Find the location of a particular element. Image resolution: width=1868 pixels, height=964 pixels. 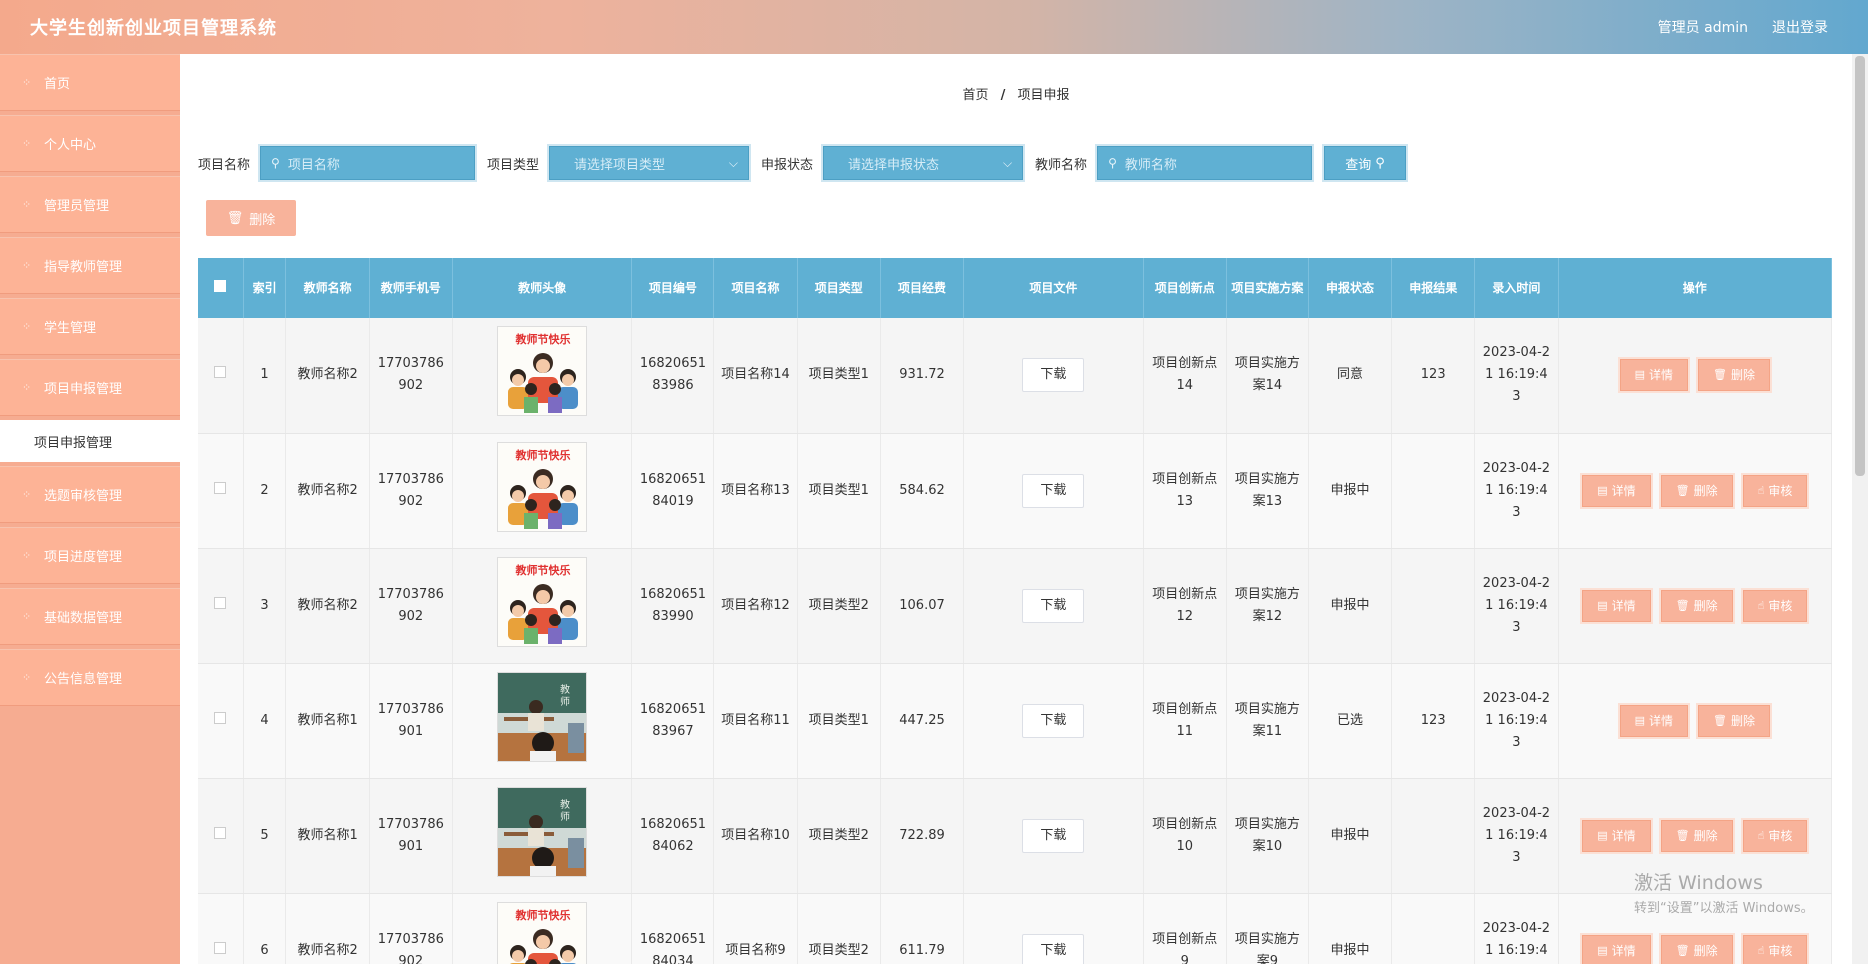

col-plan: 项目实施方案 is located at coordinates (1267, 288).